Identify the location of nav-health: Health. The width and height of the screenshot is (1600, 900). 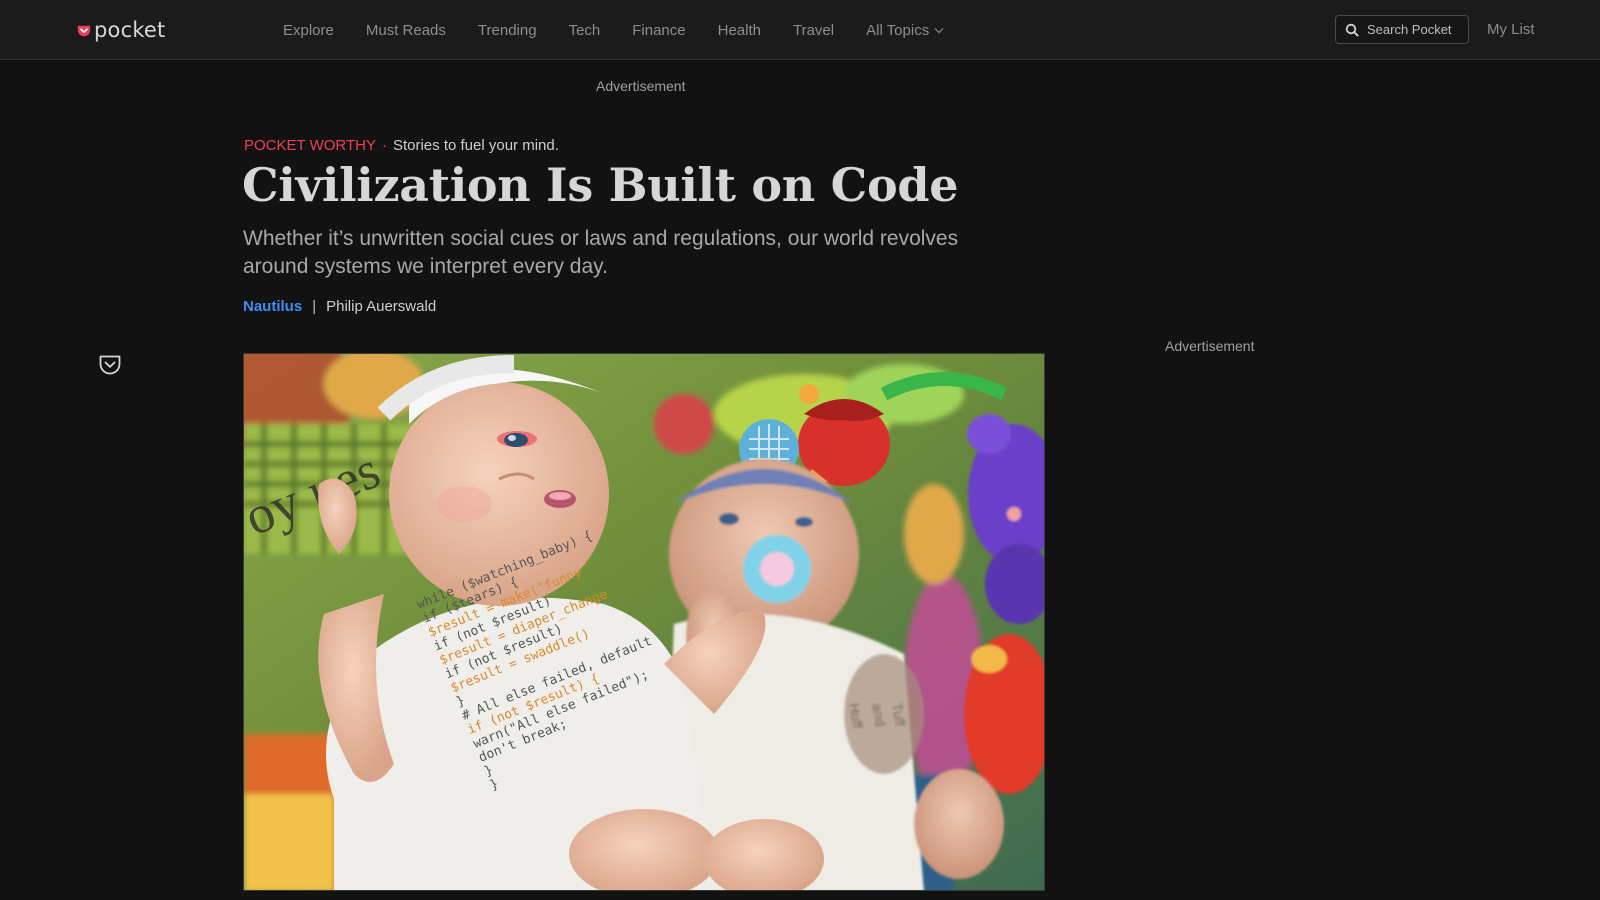
(739, 30).